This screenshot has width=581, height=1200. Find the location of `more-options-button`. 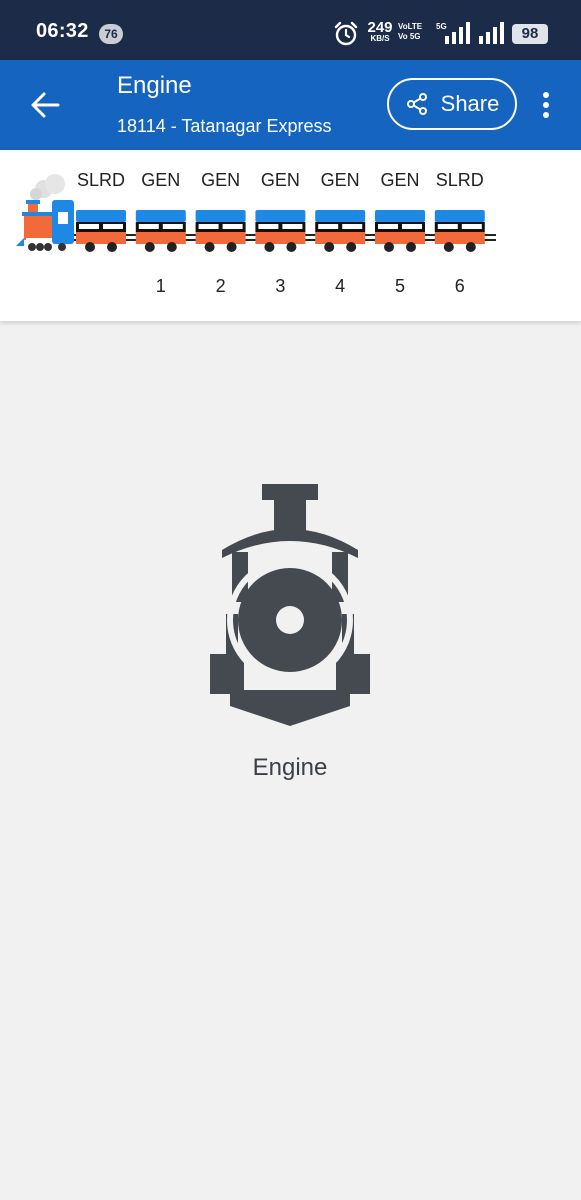

more-options-button is located at coordinates (546, 105).